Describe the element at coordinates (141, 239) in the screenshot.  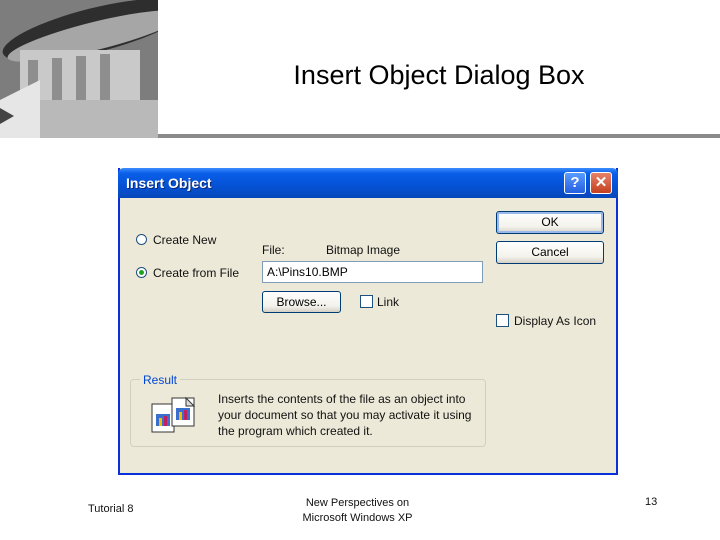
I see `create-new-radio` at that location.